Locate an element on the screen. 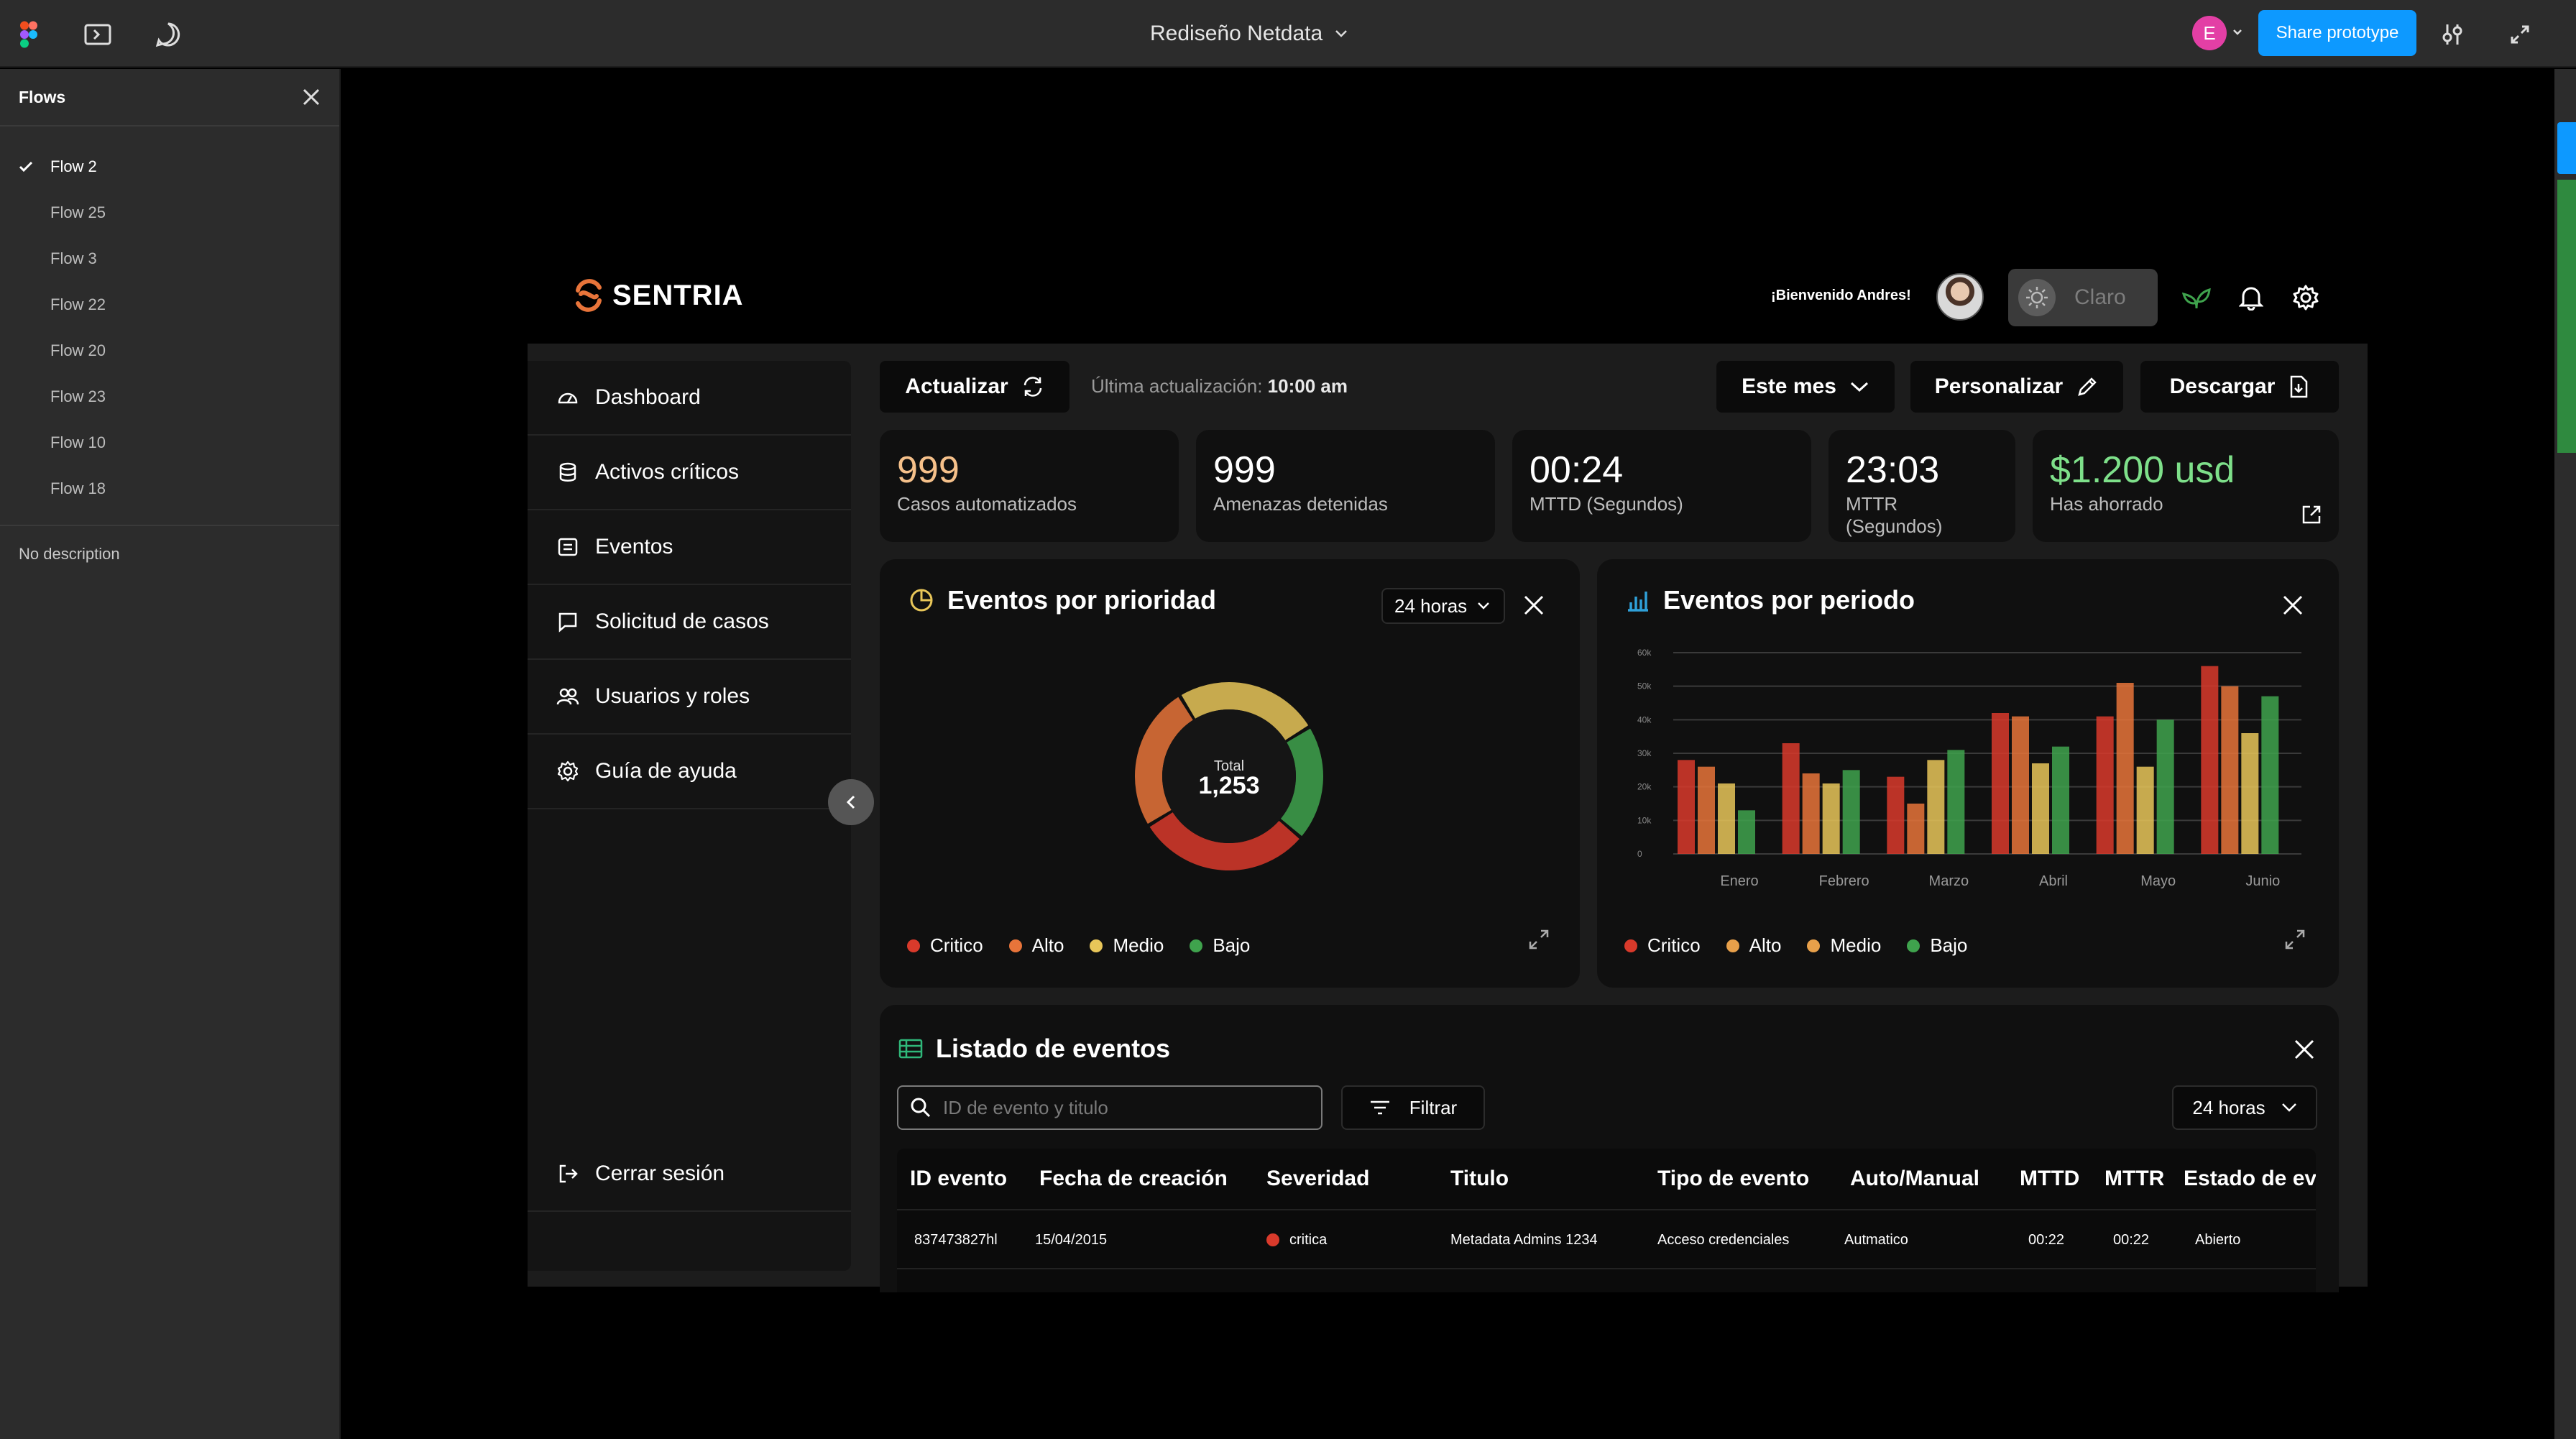 The width and height of the screenshot is (2576, 1439). avatar-chevron-icon is located at coordinates (2237, 32).